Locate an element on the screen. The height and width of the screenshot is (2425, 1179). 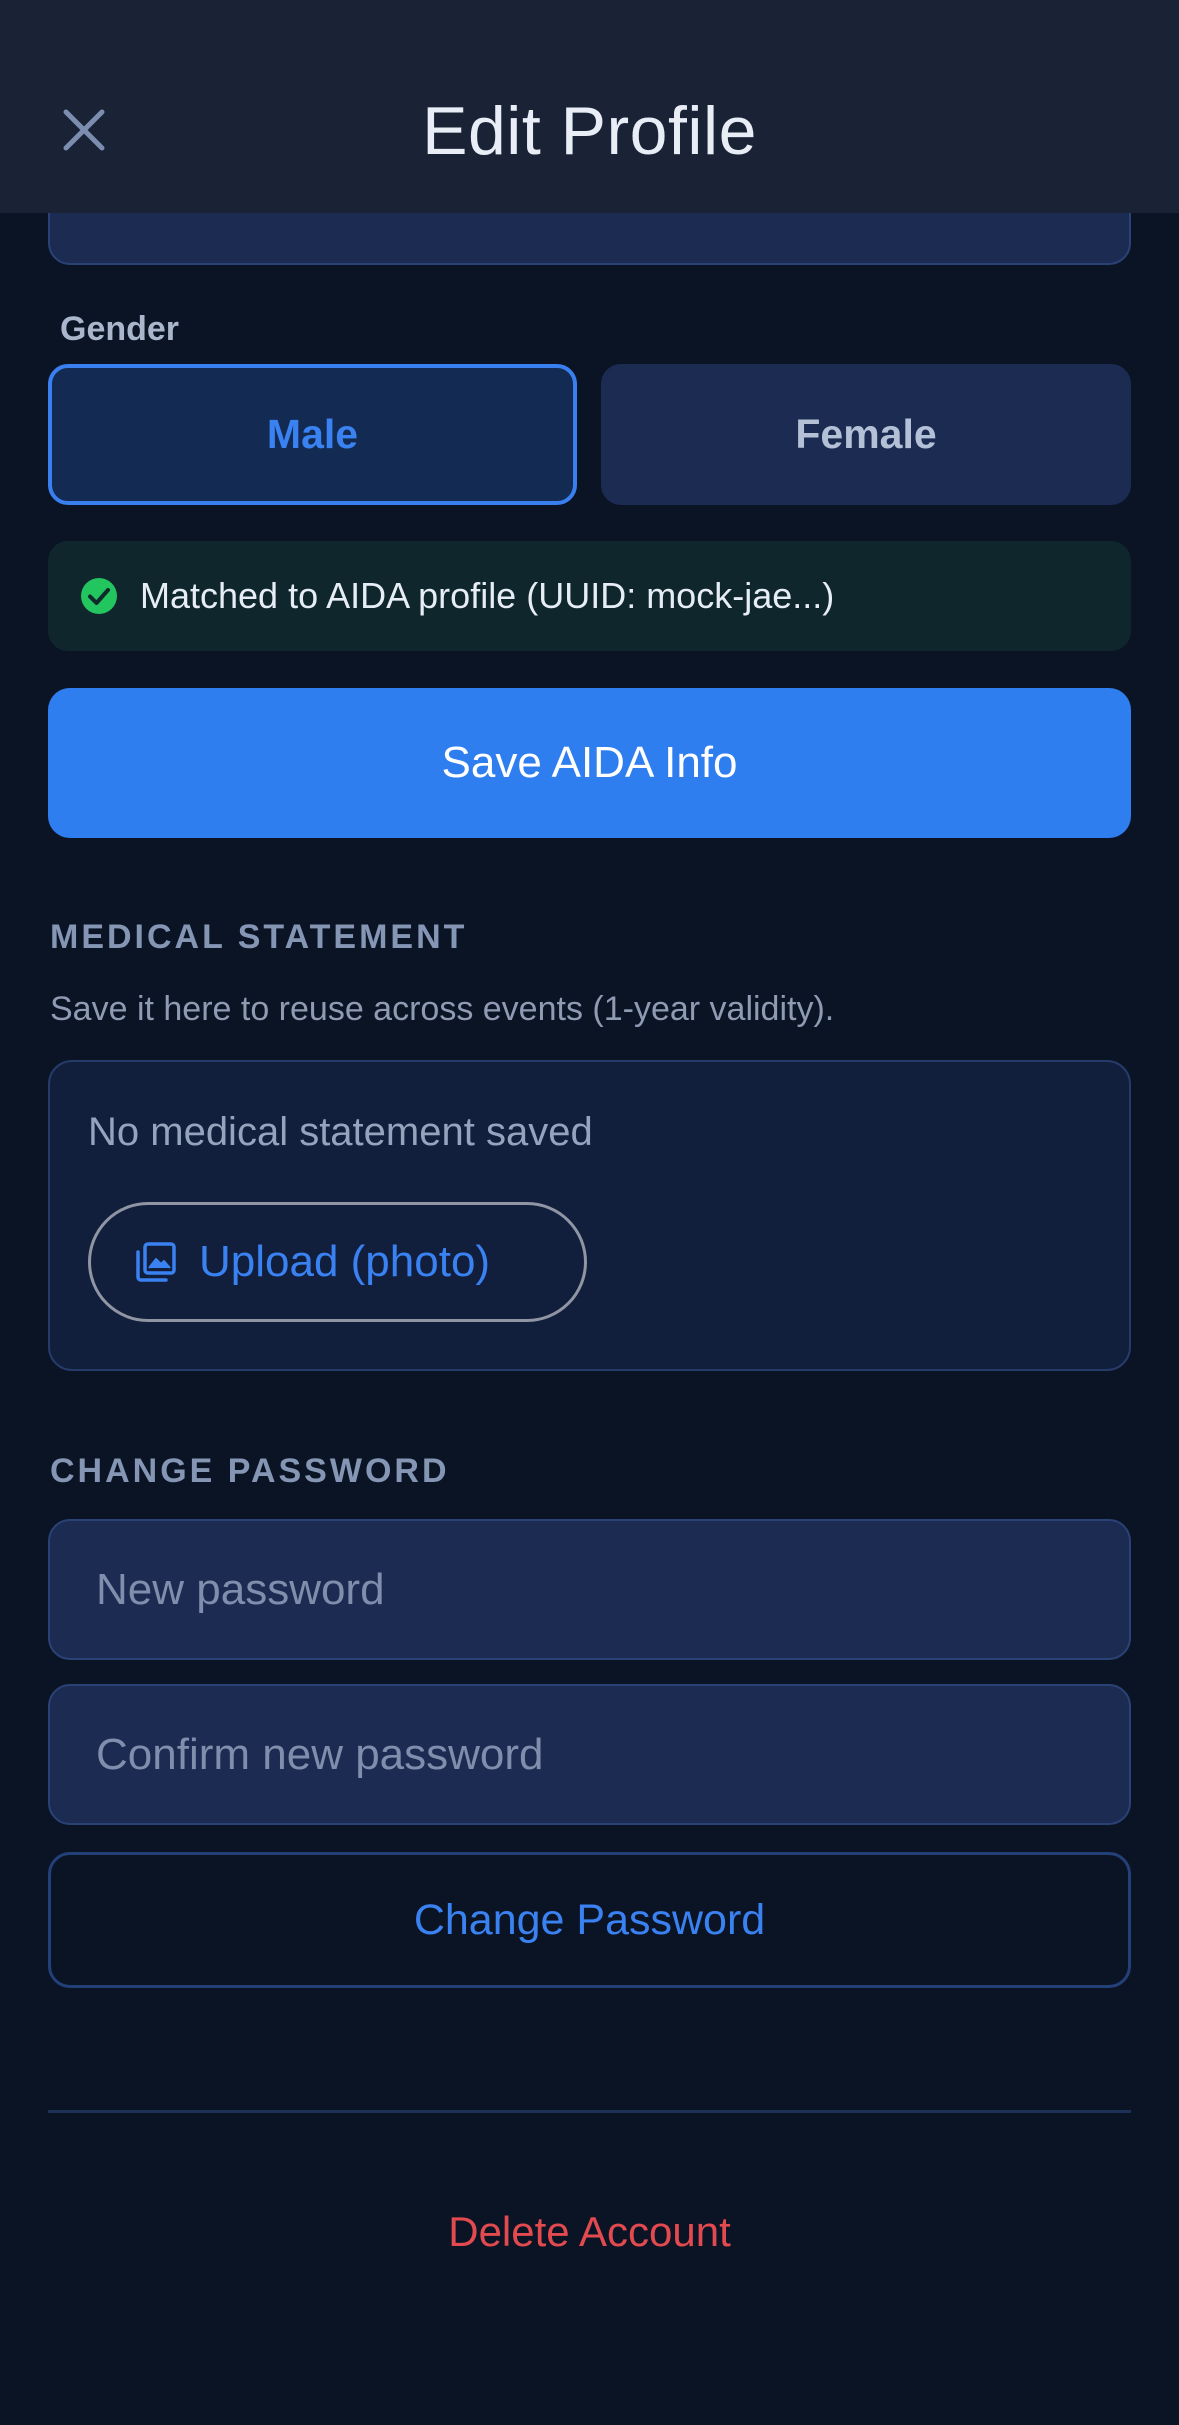
change-password-button: Change Password is located at coordinates (589, 1920).